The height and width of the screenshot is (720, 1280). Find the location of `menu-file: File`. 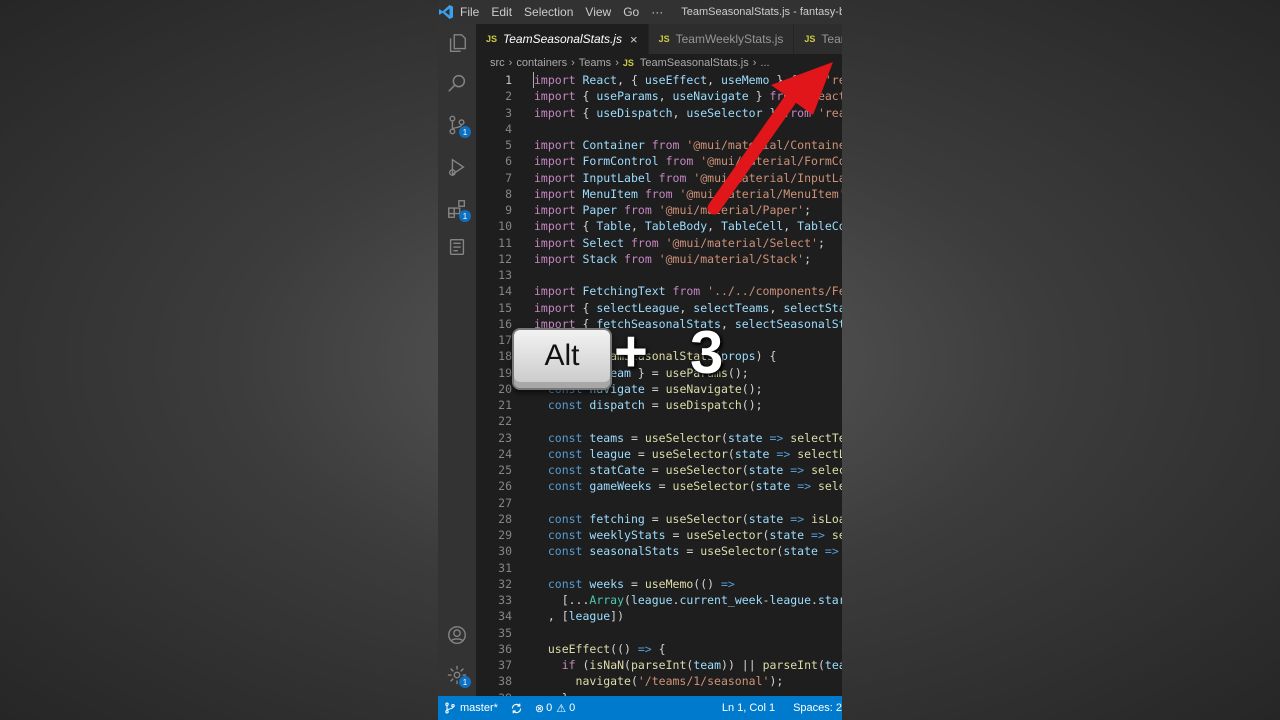

menu-file: File is located at coordinates (469, 12).